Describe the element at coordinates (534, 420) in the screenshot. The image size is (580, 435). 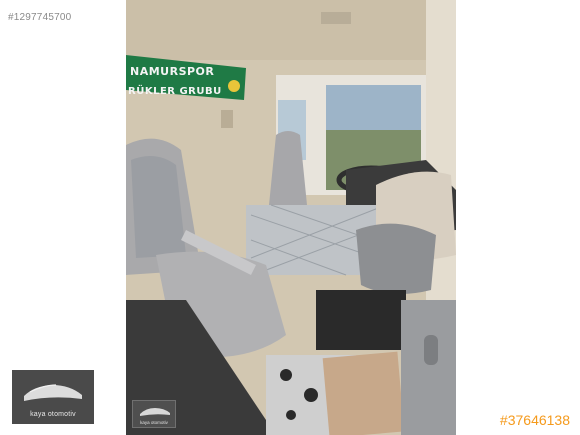
I see `ad-code: #37646138` at that location.